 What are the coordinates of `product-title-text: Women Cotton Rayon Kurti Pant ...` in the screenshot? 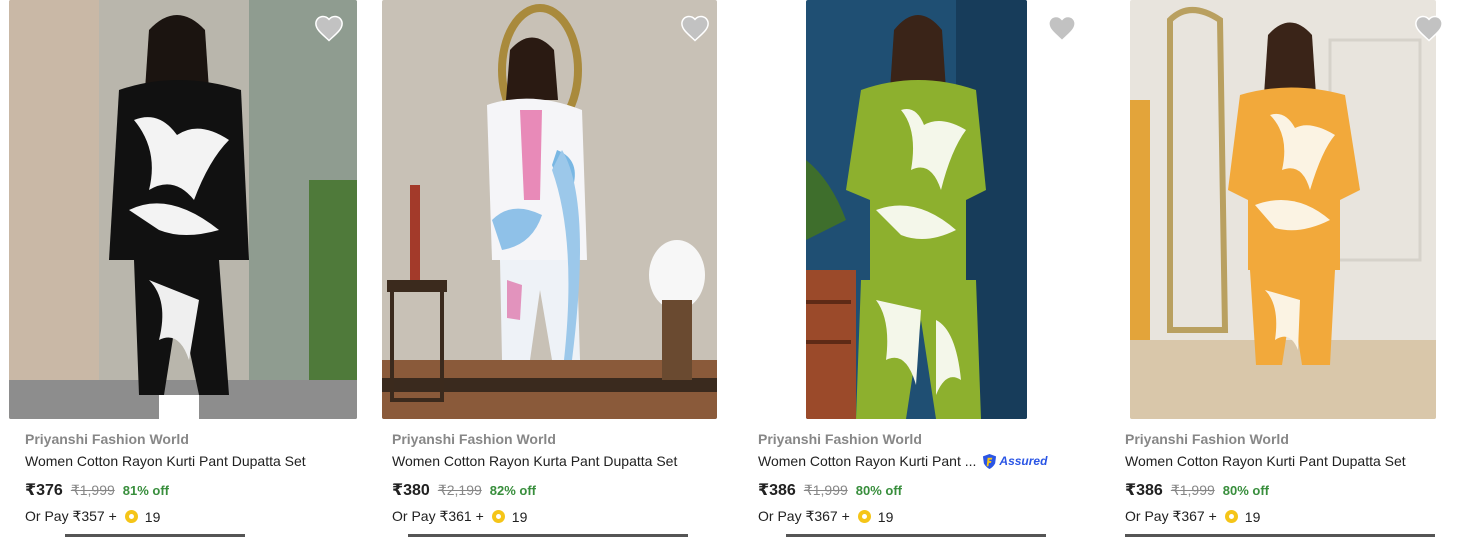 It's located at (867, 461).